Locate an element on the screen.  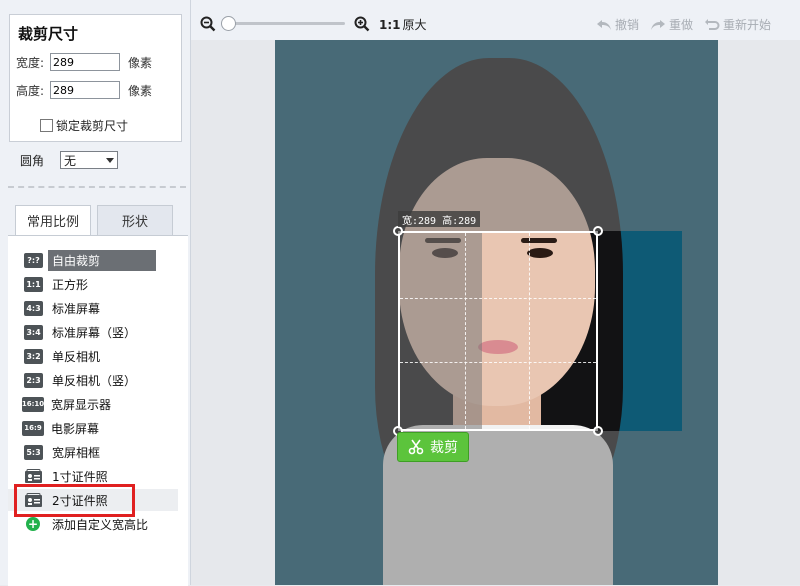
ratio-label: 1:1 is located at coordinates (390, 25).